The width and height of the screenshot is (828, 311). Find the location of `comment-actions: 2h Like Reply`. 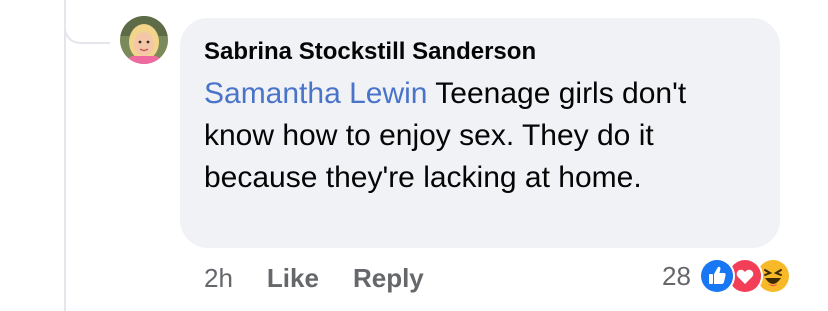

comment-actions: 2h Like Reply is located at coordinates (314, 278).